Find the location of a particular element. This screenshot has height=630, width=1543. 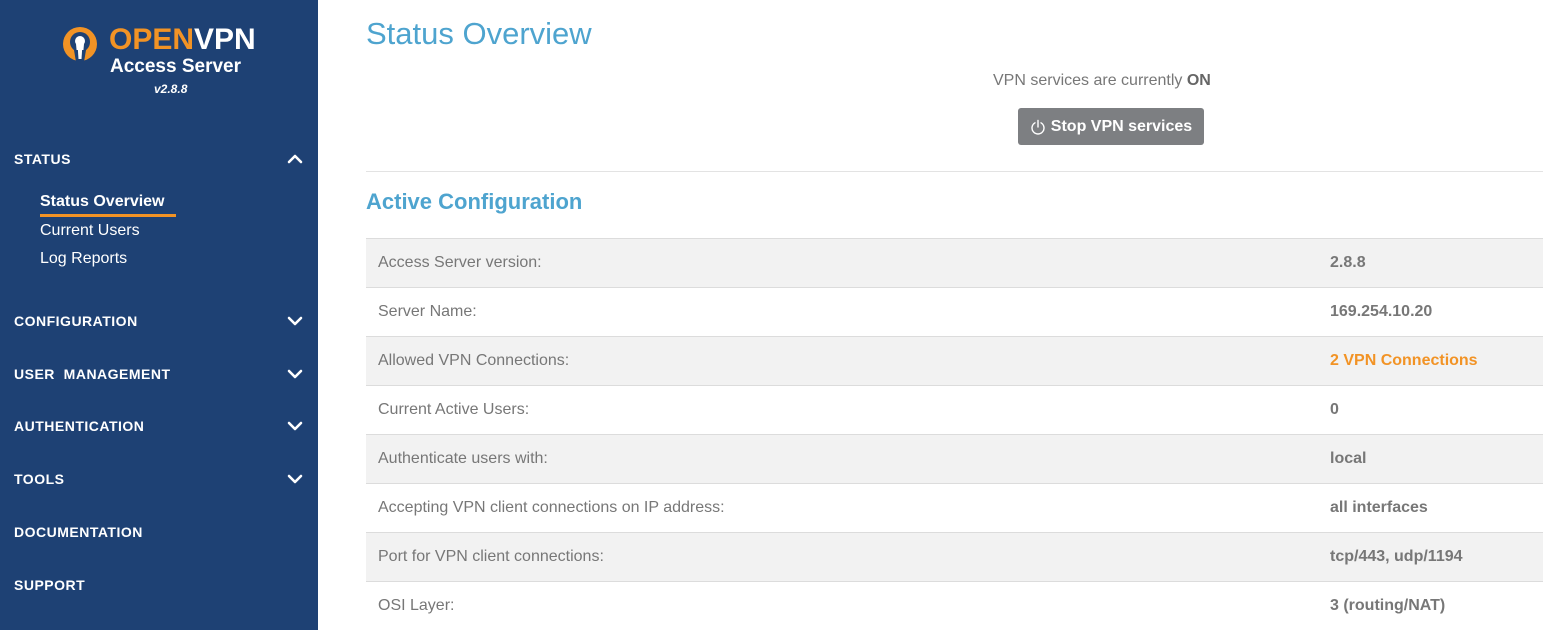

nav-section-label: USER MANAGEMENT is located at coordinates (92, 374).